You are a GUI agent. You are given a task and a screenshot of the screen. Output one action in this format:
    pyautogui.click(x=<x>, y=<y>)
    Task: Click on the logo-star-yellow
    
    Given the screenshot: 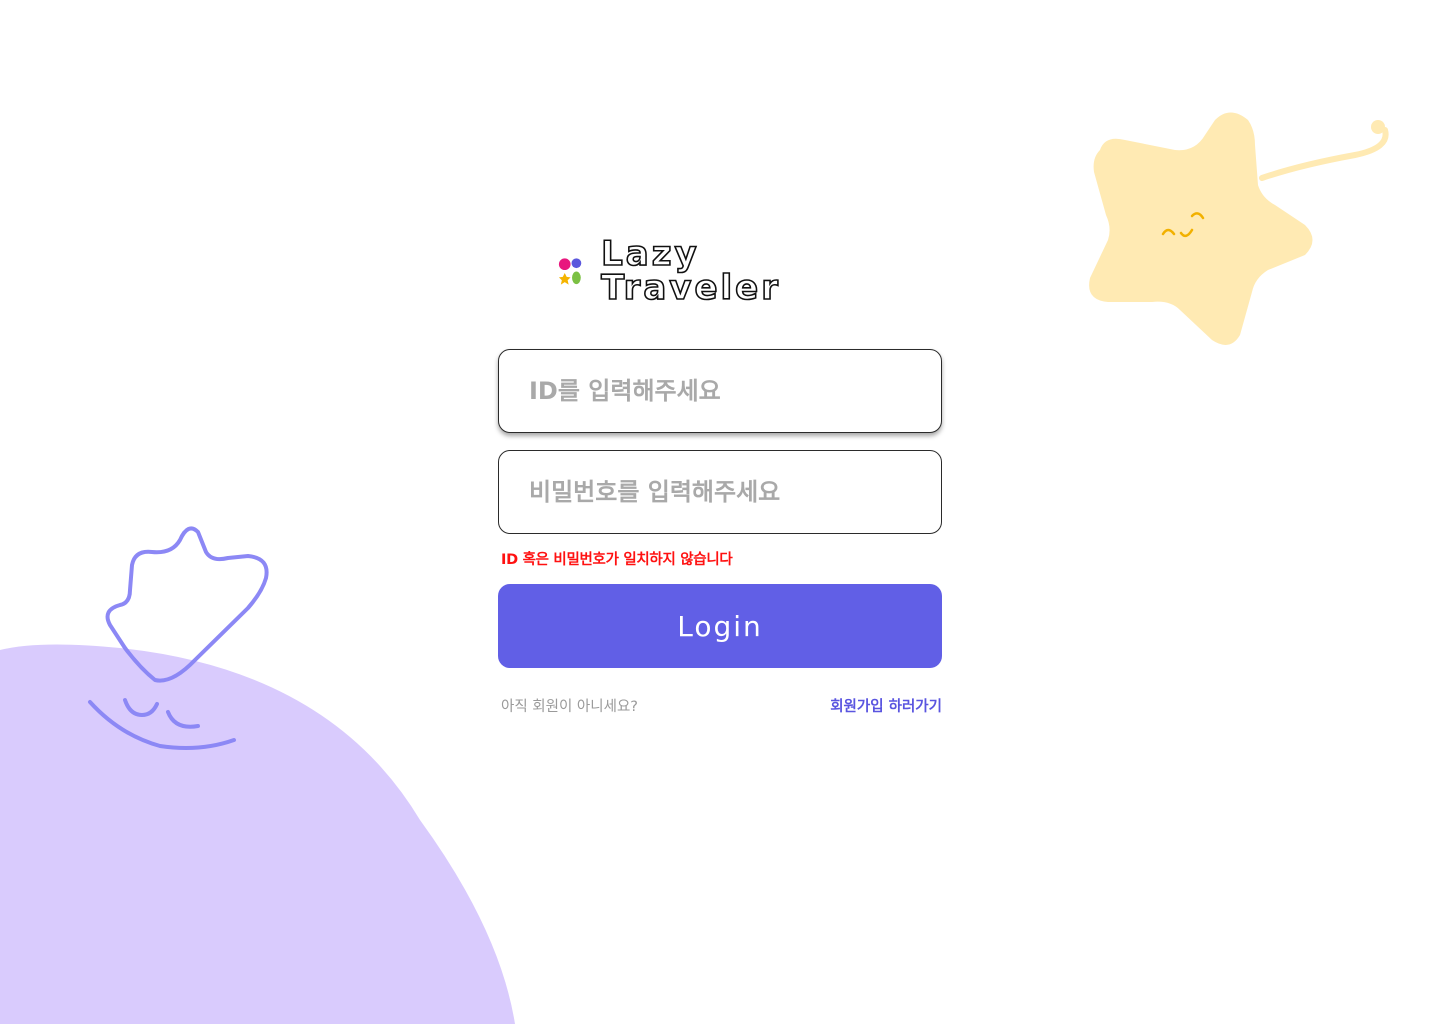 What is the action you would take?
    pyautogui.click(x=564, y=278)
    